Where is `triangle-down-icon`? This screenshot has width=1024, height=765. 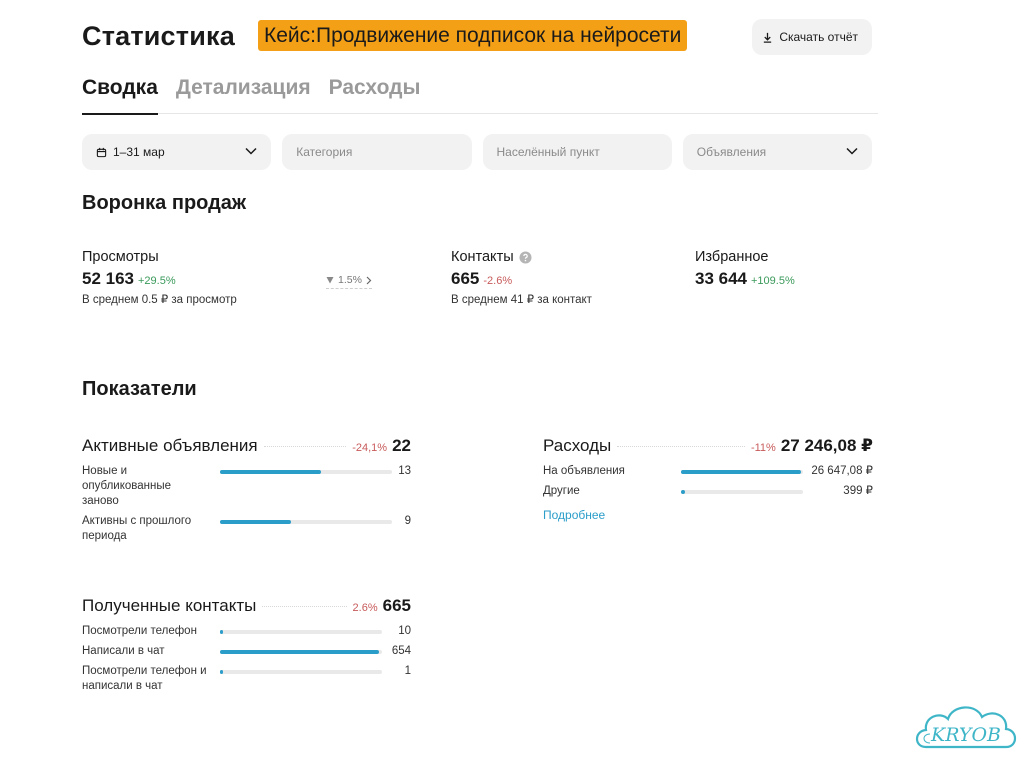
triangle-down-icon is located at coordinates (330, 280).